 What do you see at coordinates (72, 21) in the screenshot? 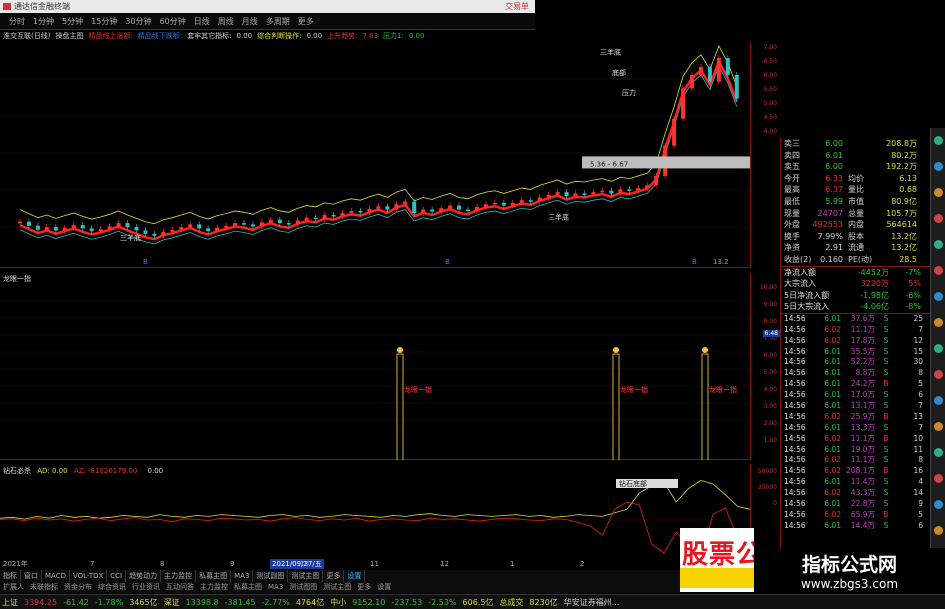
I see `period-tab-2: 5分钟` at bounding box center [72, 21].